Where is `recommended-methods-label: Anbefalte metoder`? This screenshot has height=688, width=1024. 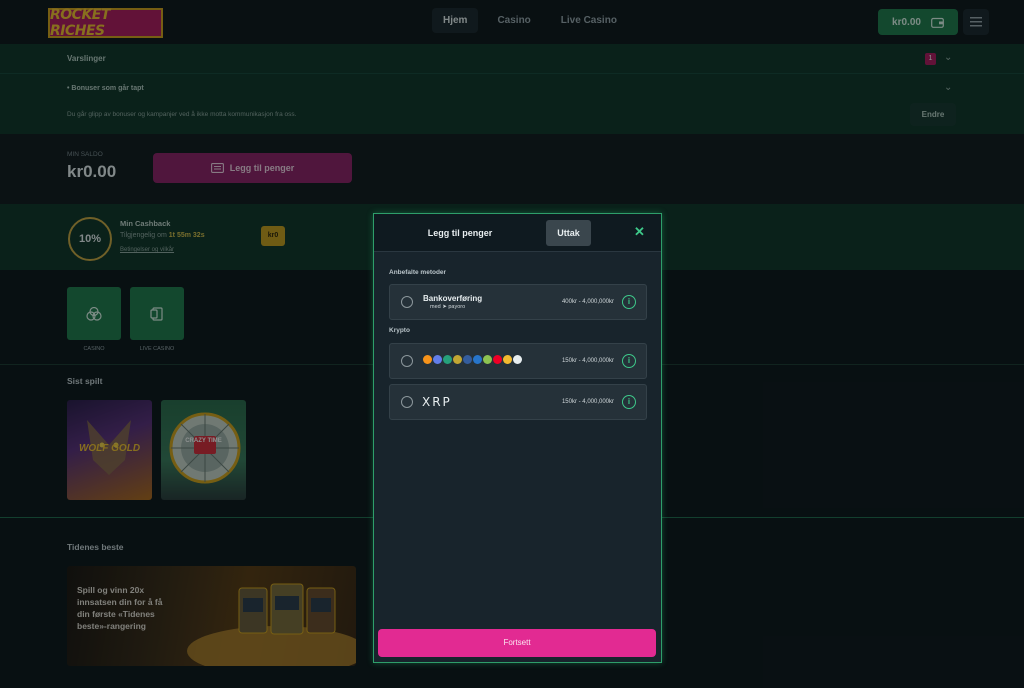 recommended-methods-label: Anbefalte metoder is located at coordinates (418, 272).